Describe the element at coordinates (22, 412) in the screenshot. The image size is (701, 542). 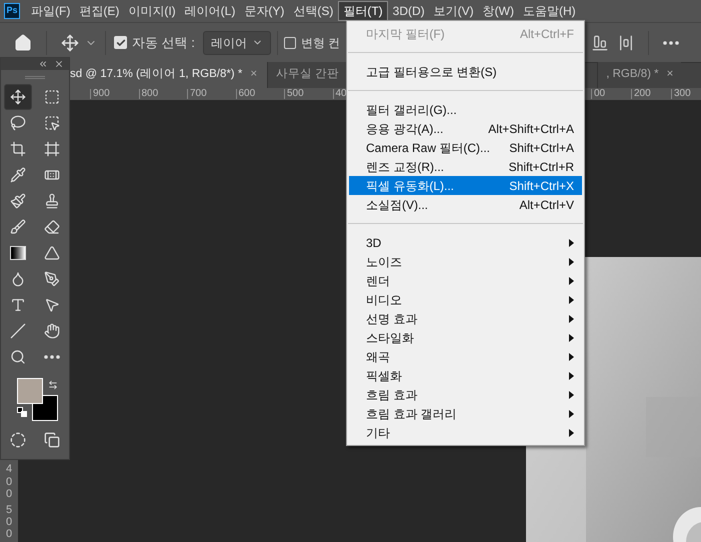
I see `default-colors-icon` at that location.